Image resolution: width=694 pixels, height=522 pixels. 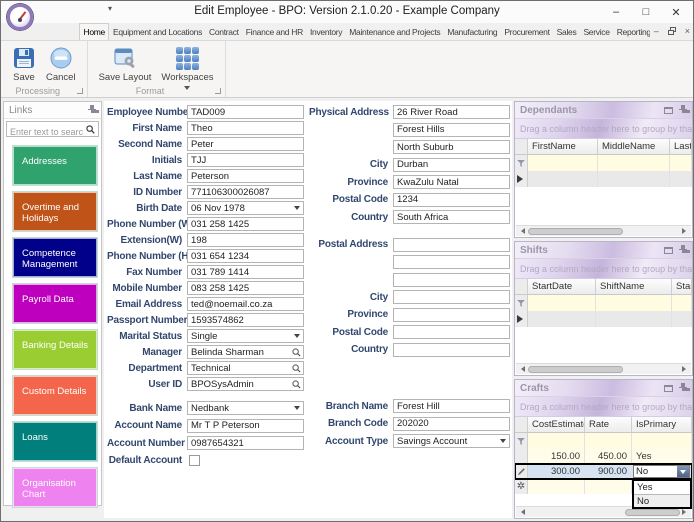 What do you see at coordinates (662, 487) in the screenshot?
I see `dropdown-option-yes: Yes` at bounding box center [662, 487].